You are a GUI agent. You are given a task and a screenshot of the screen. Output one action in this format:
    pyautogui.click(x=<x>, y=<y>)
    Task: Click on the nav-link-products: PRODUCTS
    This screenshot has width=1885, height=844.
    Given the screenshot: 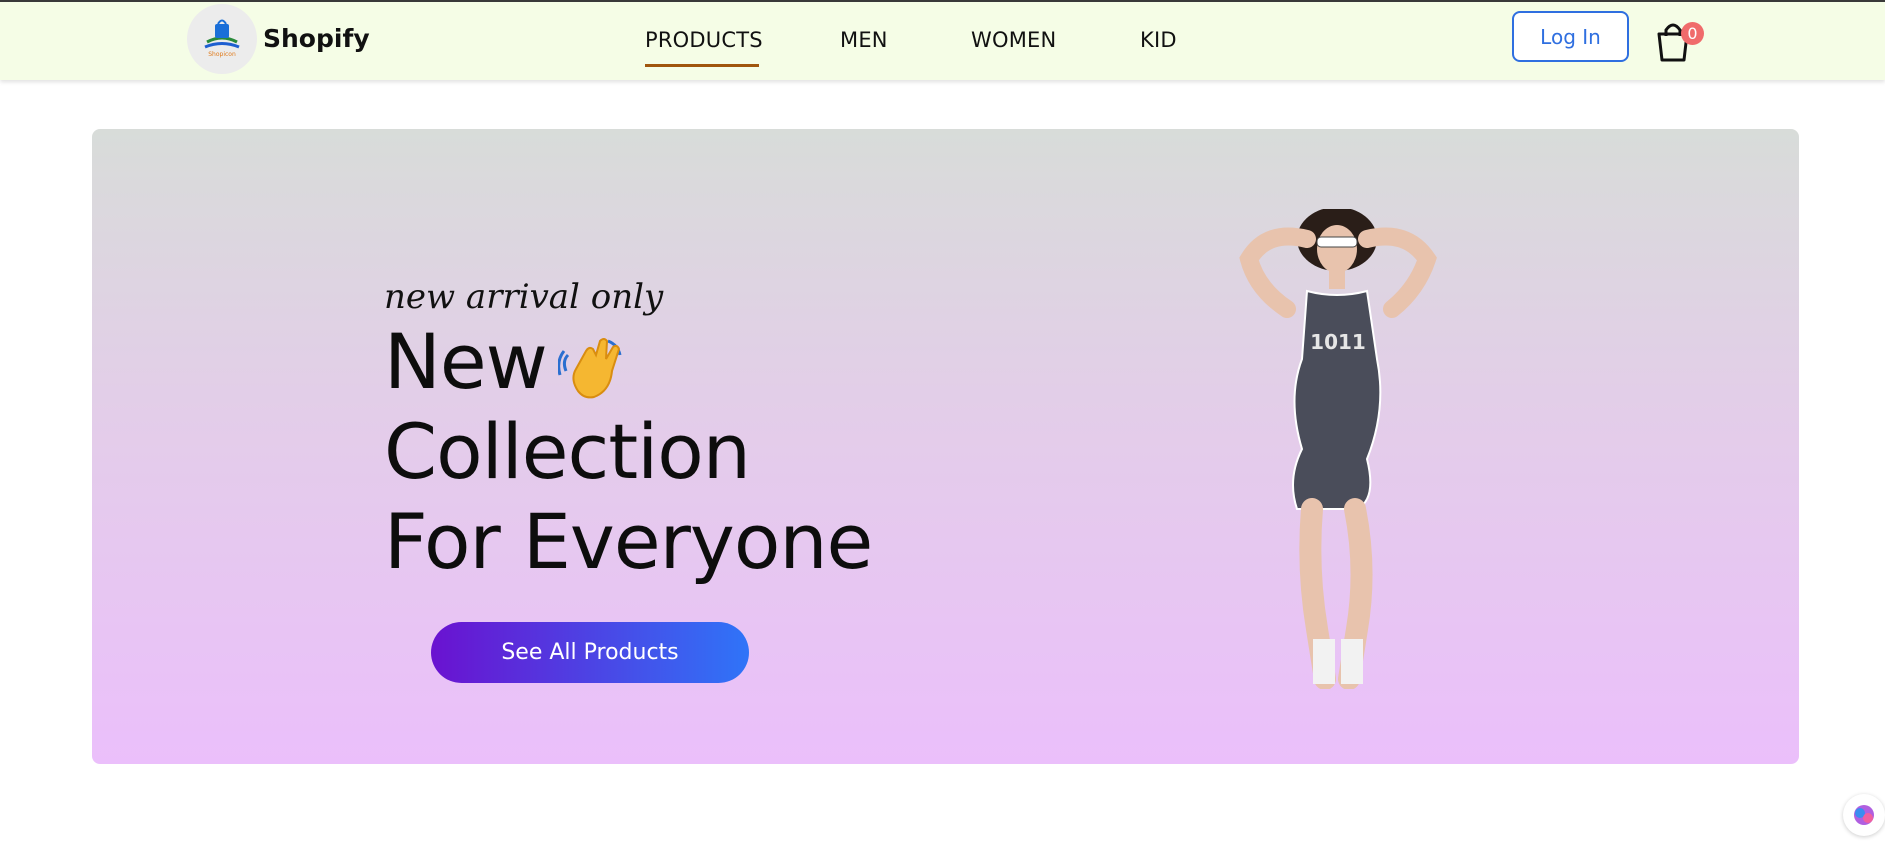 What is the action you would take?
    pyautogui.click(x=704, y=40)
    